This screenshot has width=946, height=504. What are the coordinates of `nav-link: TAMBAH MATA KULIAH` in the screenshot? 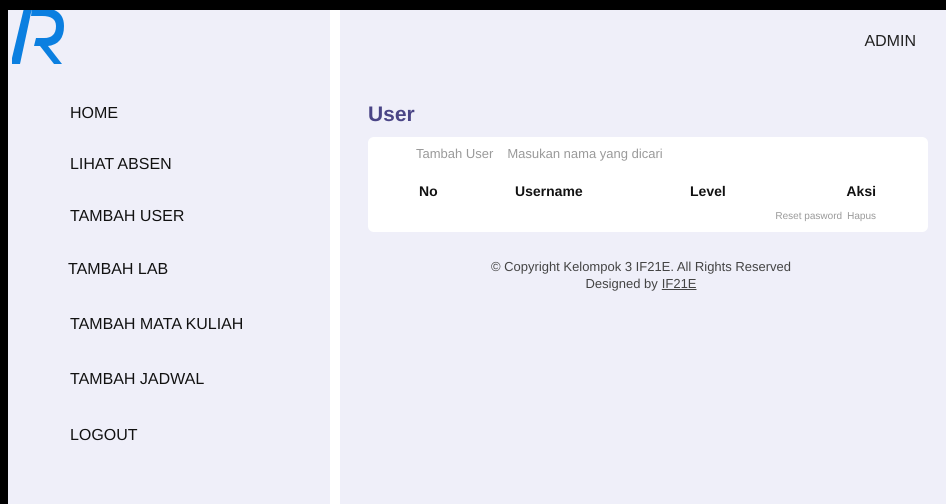 It's located at (157, 325).